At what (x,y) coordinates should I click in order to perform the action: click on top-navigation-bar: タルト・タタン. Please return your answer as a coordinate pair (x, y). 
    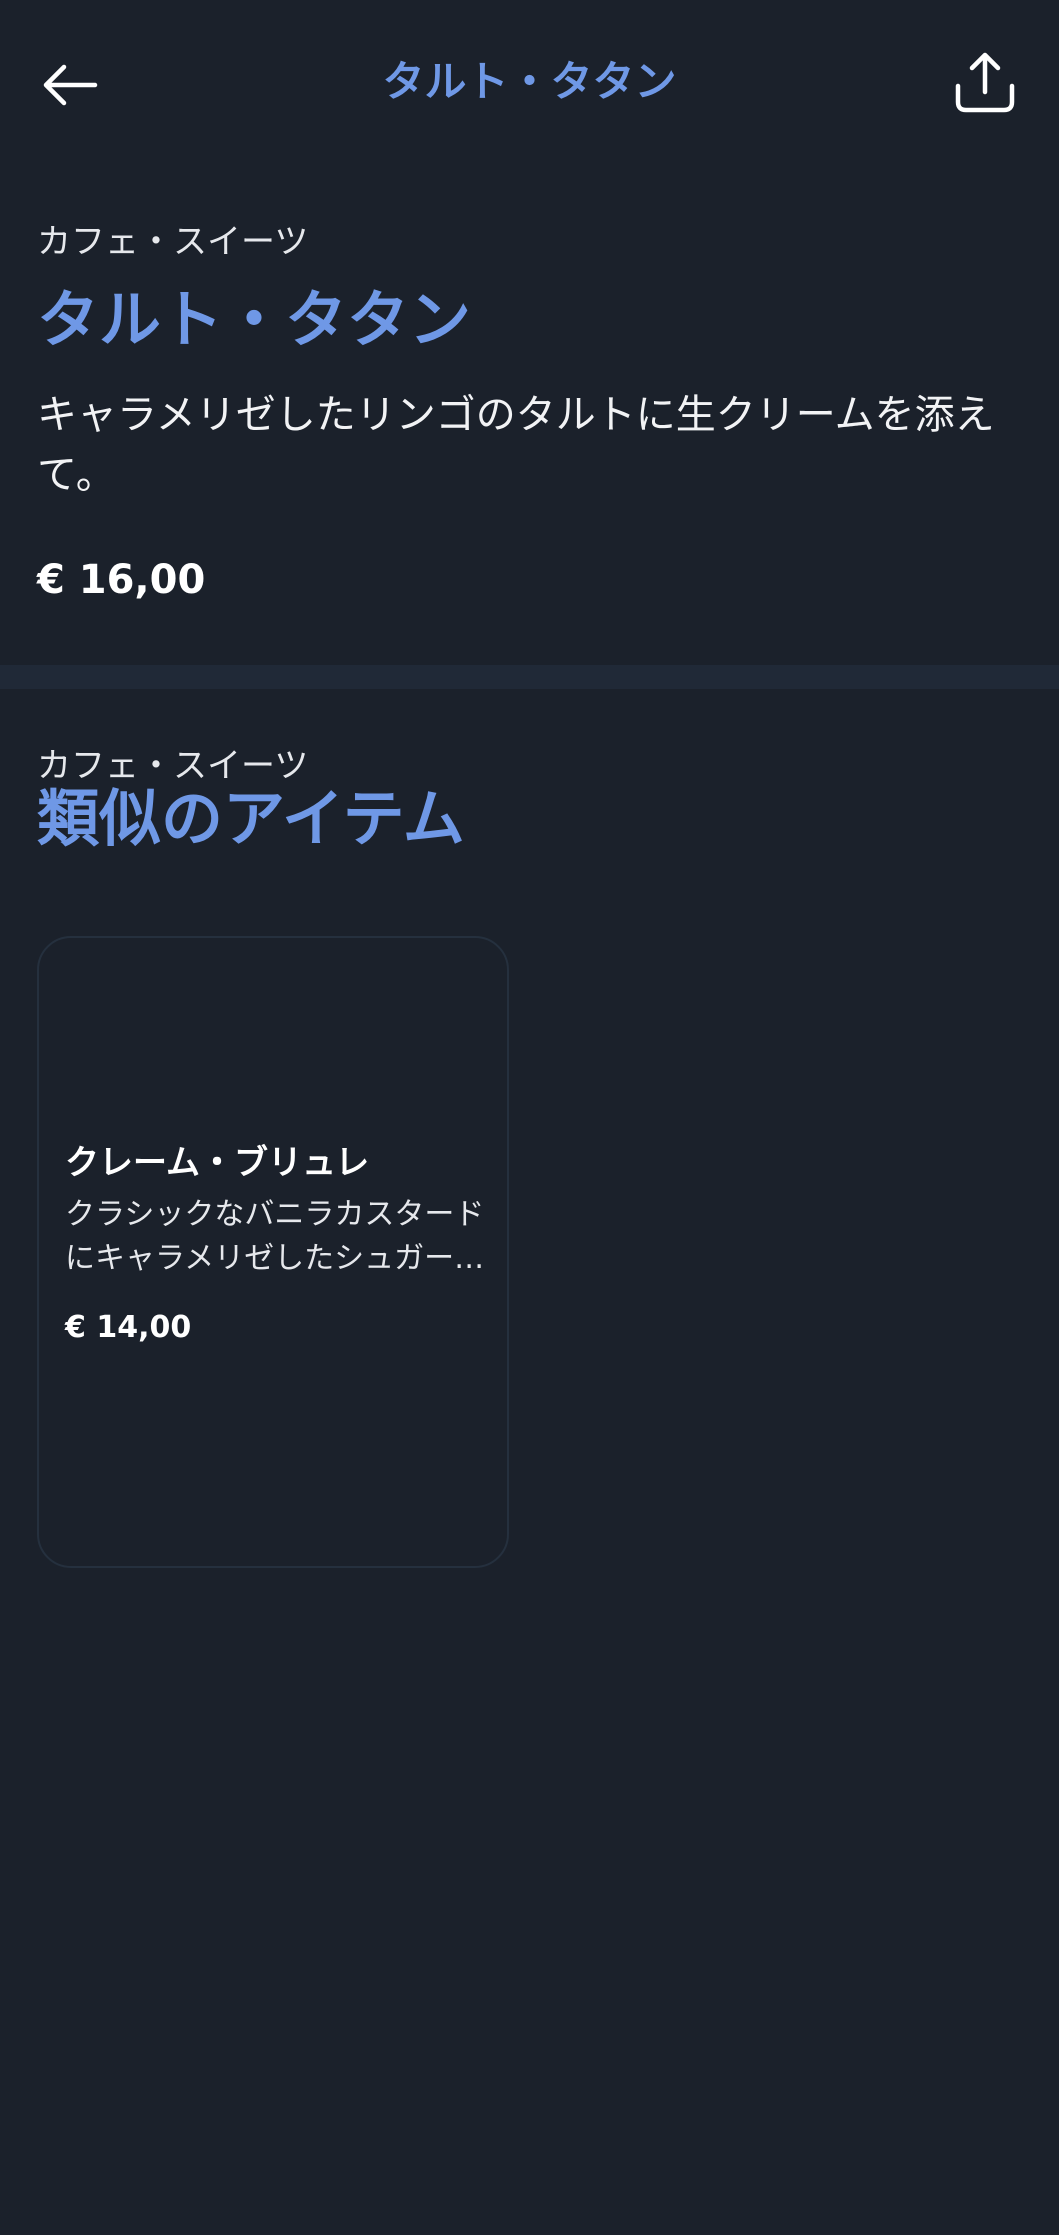
    Looking at the image, I should click on (529, 85).